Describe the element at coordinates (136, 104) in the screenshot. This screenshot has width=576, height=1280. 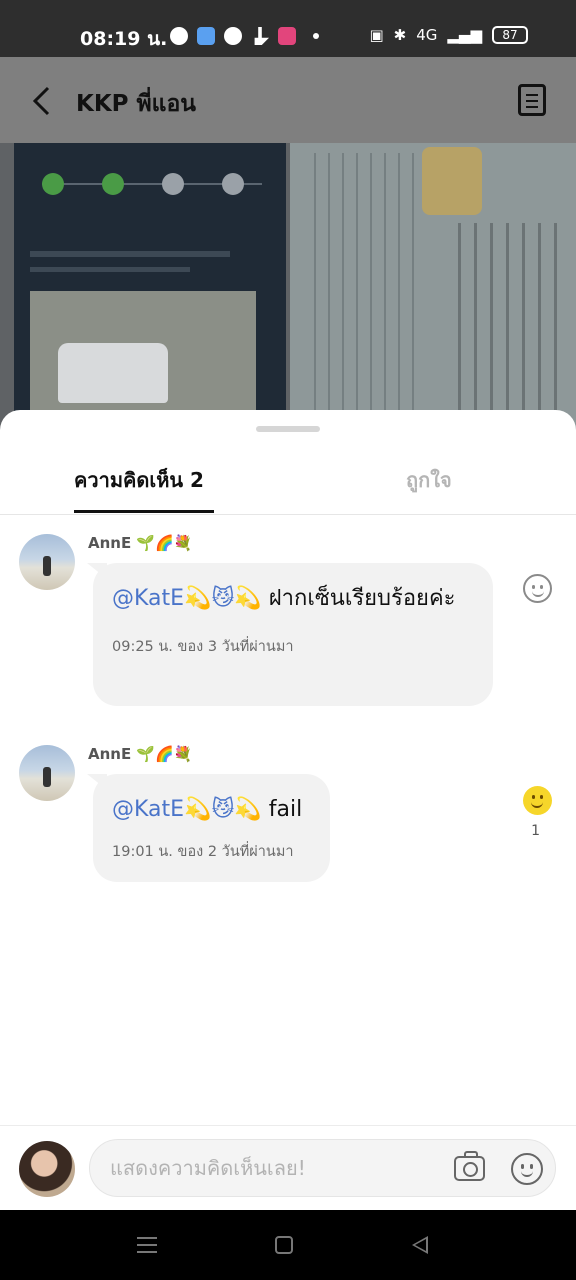
I see `chat-title: KKP พี่แอน` at that location.